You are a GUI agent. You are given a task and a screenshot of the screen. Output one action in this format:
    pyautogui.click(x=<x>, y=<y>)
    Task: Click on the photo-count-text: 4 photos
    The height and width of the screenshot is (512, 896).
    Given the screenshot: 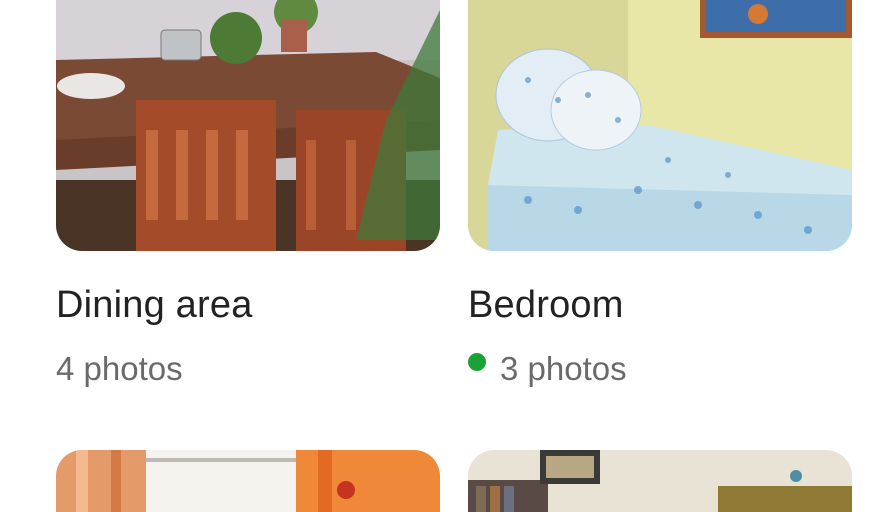 What is the action you would take?
    pyautogui.click(x=119, y=368)
    